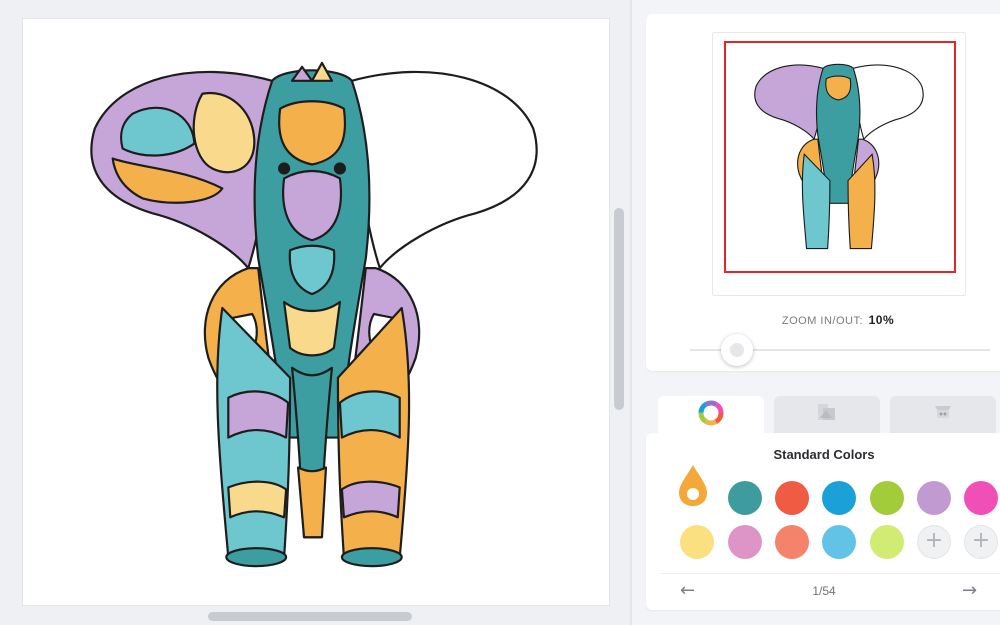  Describe the element at coordinates (840, 157) in the screenshot. I see `viewport-indicator` at that location.